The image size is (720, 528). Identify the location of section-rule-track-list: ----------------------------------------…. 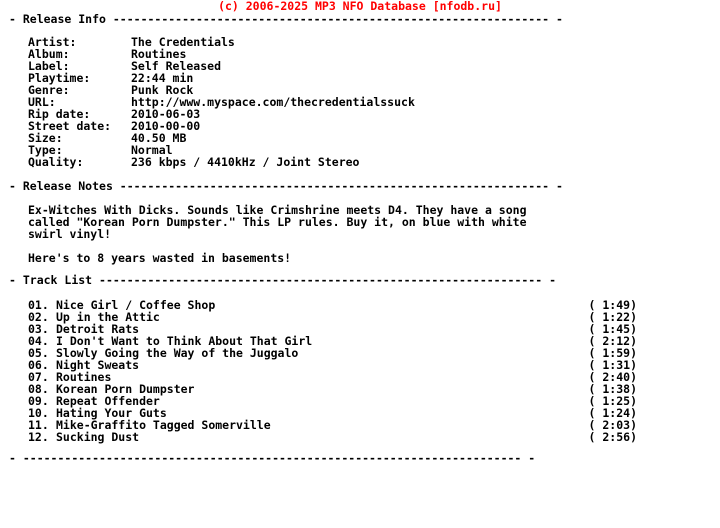
(321, 280).